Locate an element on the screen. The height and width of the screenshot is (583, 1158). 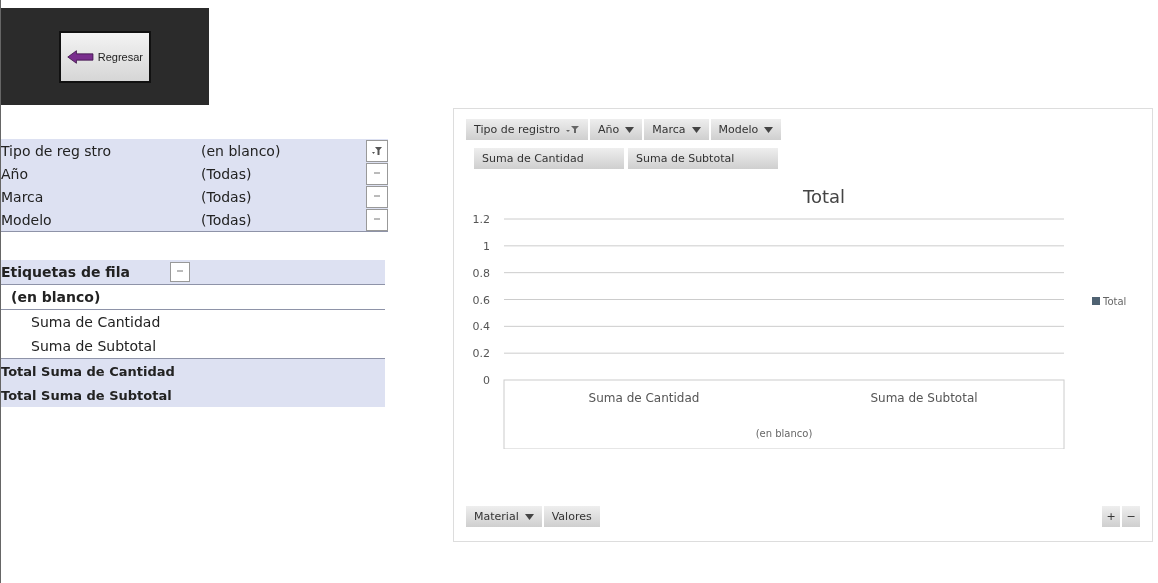
row-labels-header: Etiquetas de fila is located at coordinates (65, 272).